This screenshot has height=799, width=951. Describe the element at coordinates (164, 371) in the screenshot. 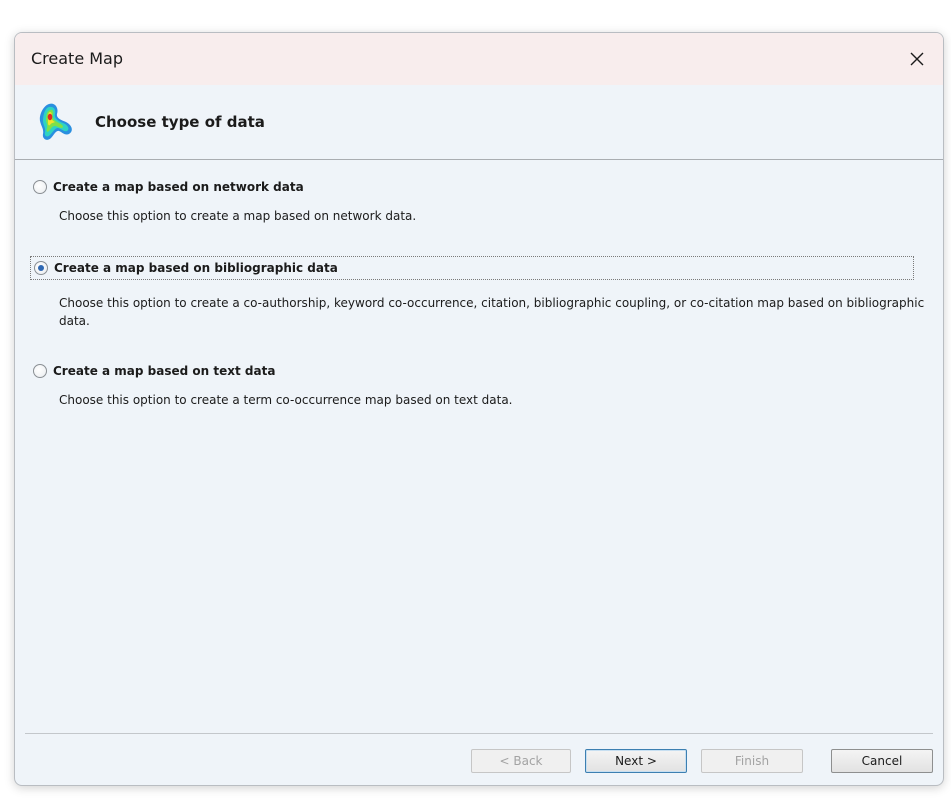

I see `option-label: Create a map based on text data` at that location.